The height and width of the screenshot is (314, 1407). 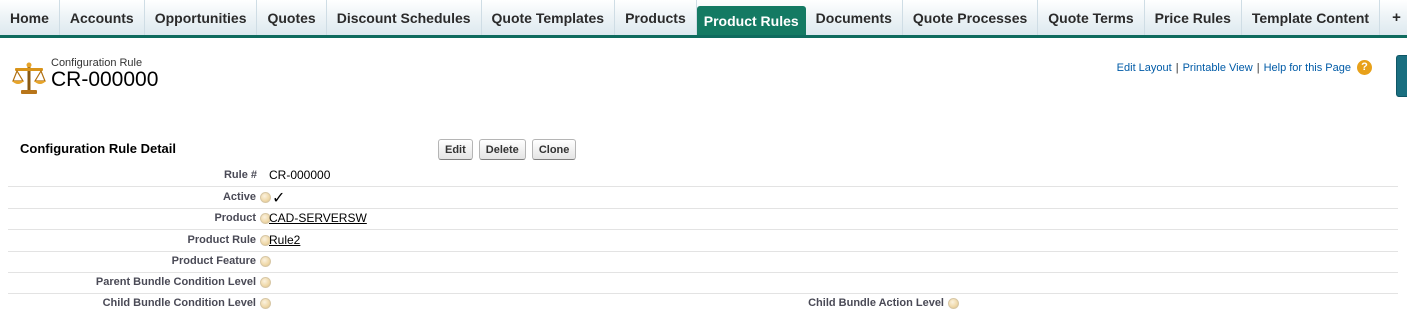 I want to click on tab-products: Products, so click(x=656, y=17).